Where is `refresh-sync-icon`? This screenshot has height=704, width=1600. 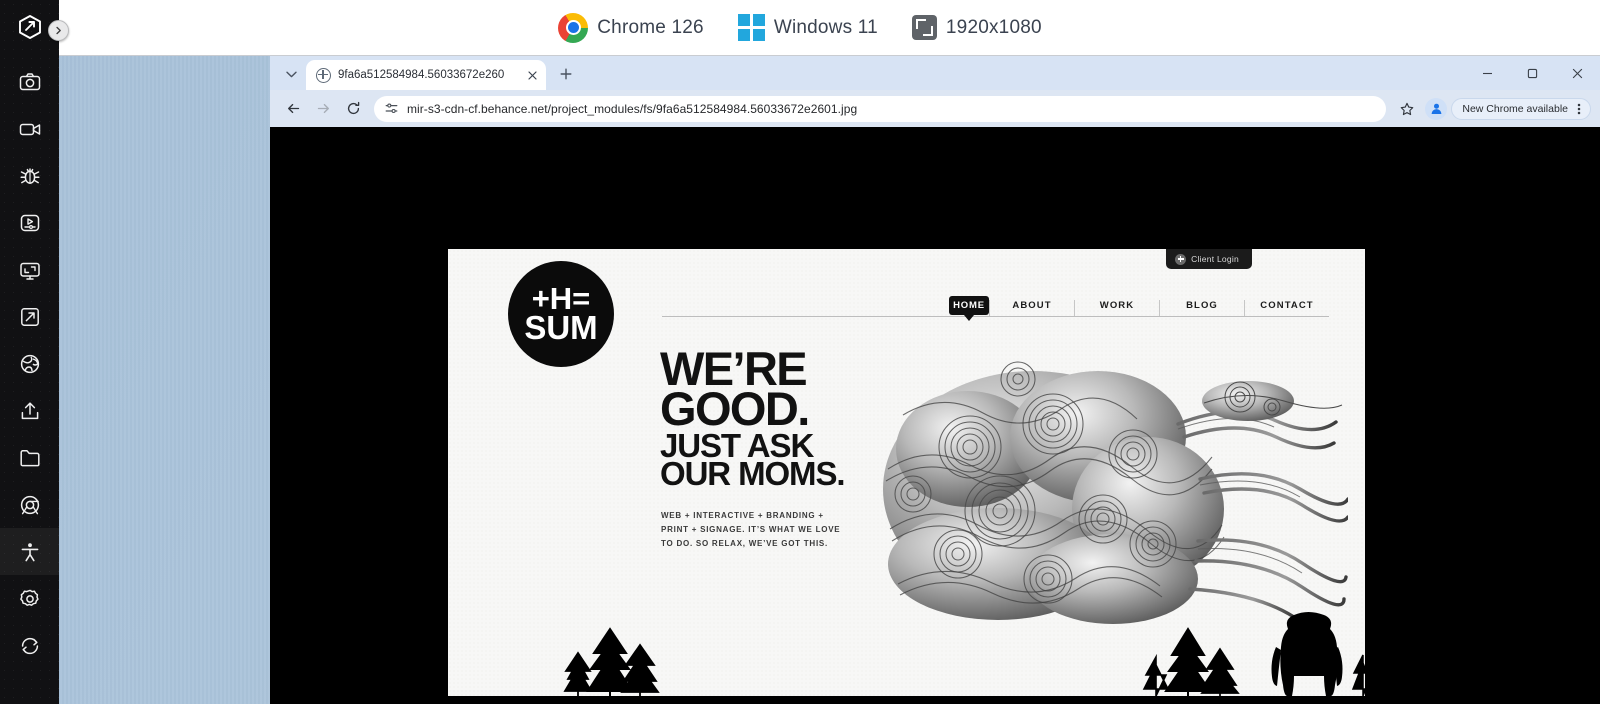 refresh-sync-icon is located at coordinates (29, 645).